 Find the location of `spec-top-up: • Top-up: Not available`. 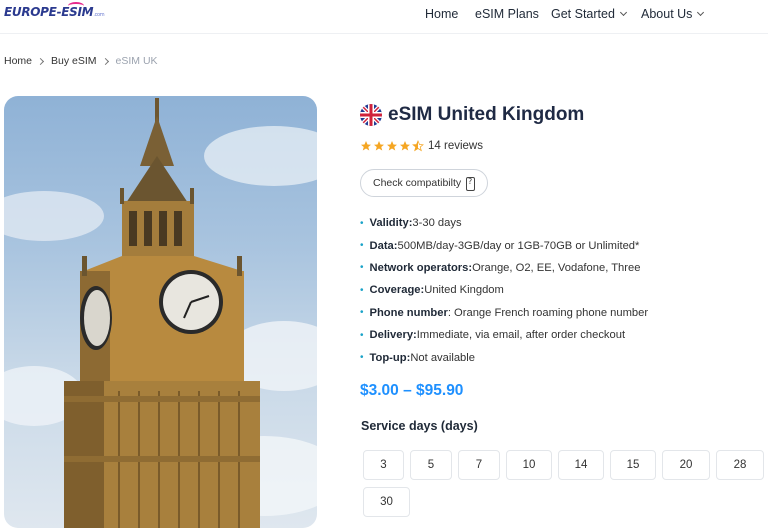

spec-top-up: • Top-up: Not available is located at coordinates (417, 357).